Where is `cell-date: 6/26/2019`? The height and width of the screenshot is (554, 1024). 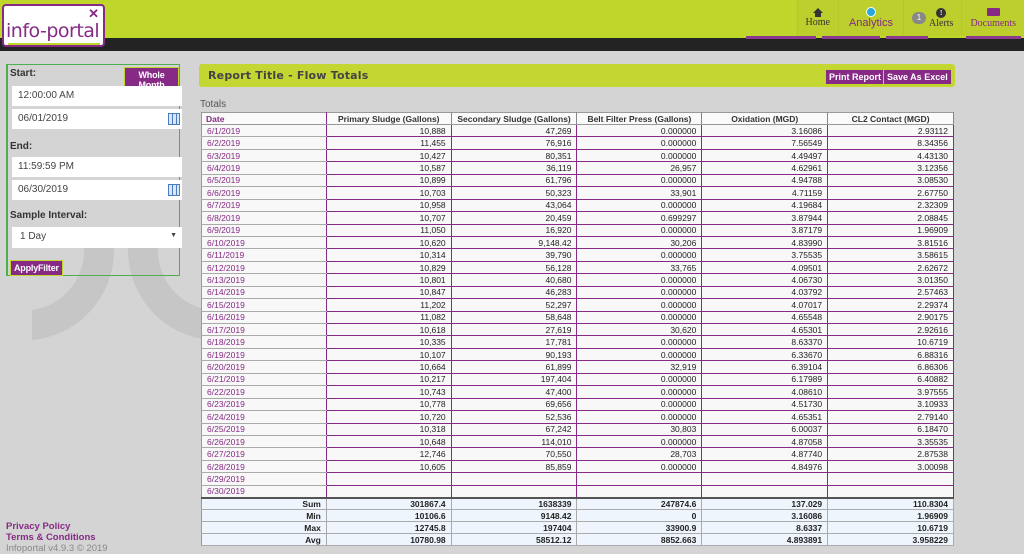
cell-date: 6/26/2019 is located at coordinates (264, 442).